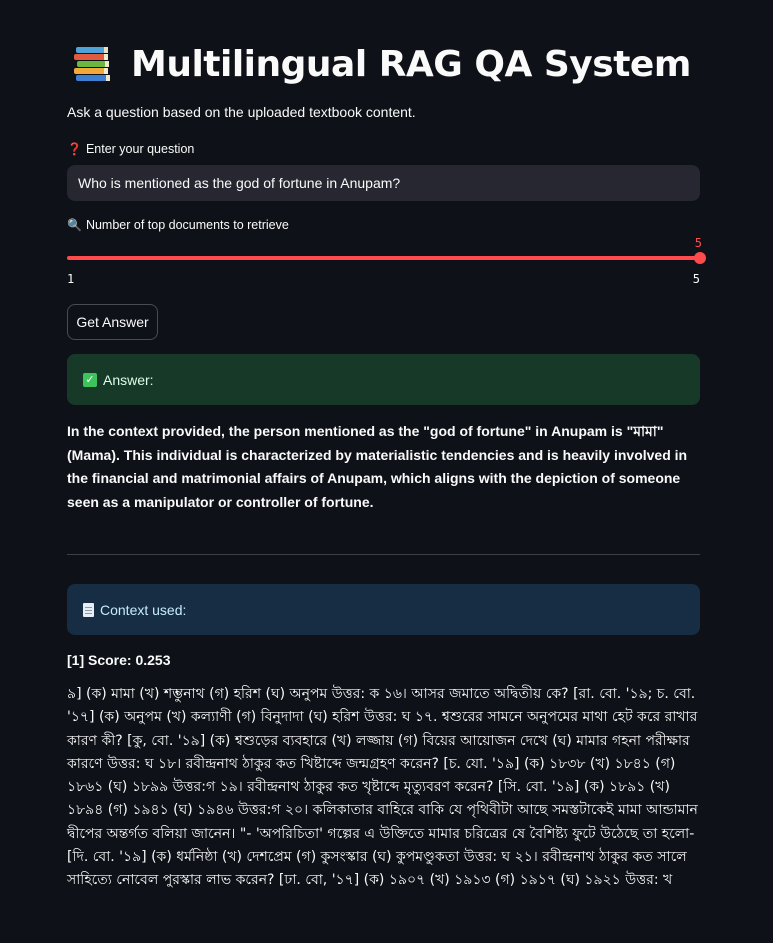 The height and width of the screenshot is (943, 773). Describe the element at coordinates (128, 379) in the screenshot. I see `answer-banner-label: Answer:` at that location.